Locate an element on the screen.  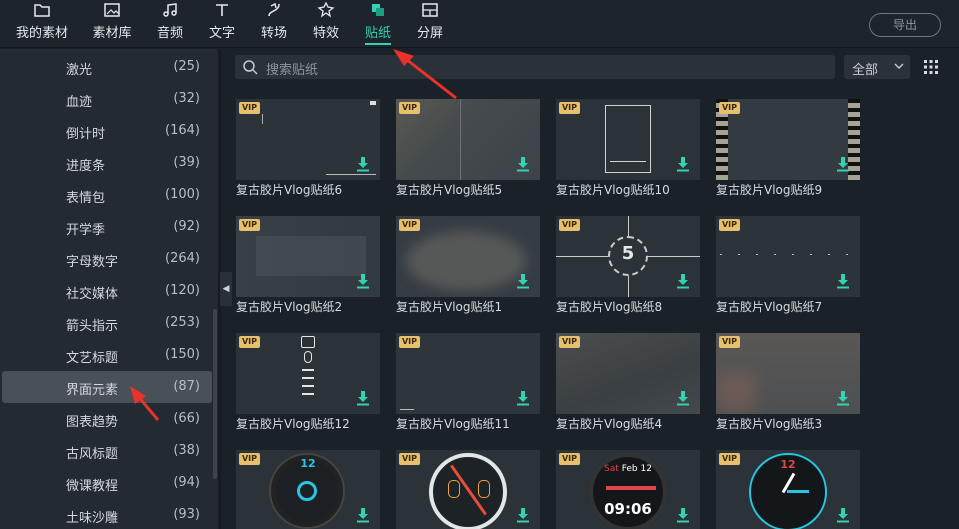
sticker-card: VIP 复古胶片Vlog贴纸7 is located at coordinates (788, 265).